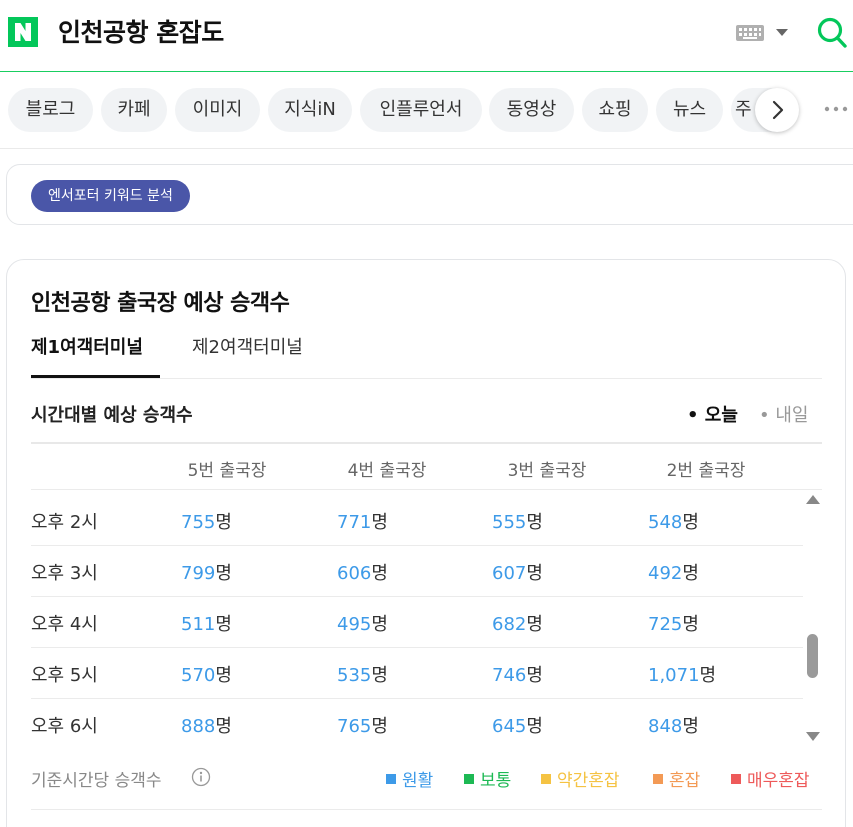 The image size is (853, 827). What do you see at coordinates (673, 726) in the screenshot?
I see `passenger-count: 848명` at bounding box center [673, 726].